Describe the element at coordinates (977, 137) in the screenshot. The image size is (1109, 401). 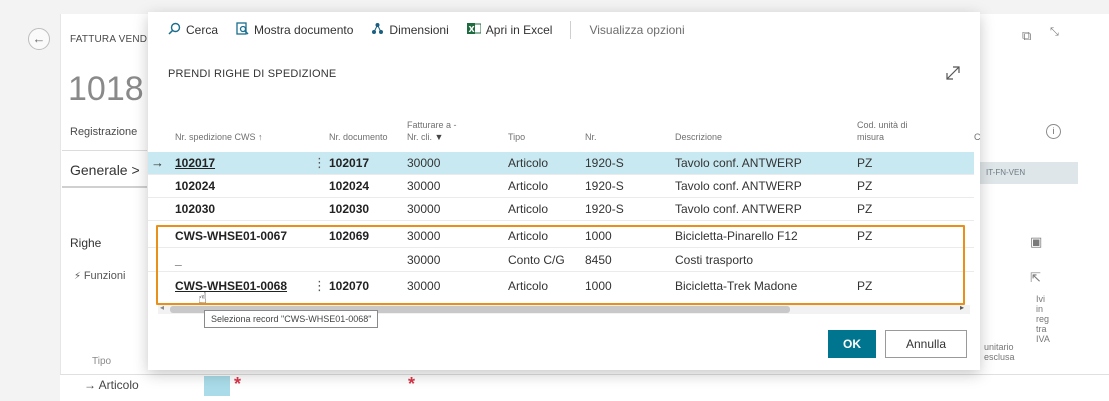
I see `header-extra: C` at that location.